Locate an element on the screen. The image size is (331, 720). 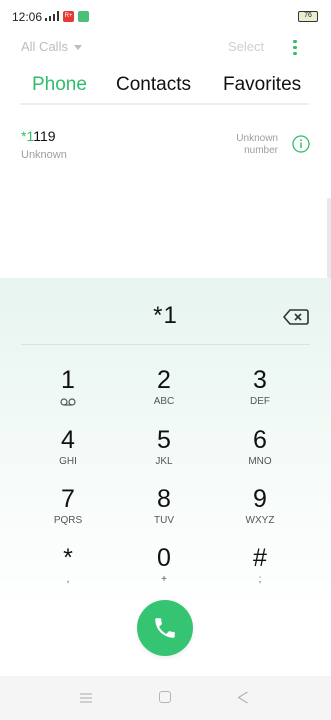
key-star: * , is located at coordinates (68, 570).